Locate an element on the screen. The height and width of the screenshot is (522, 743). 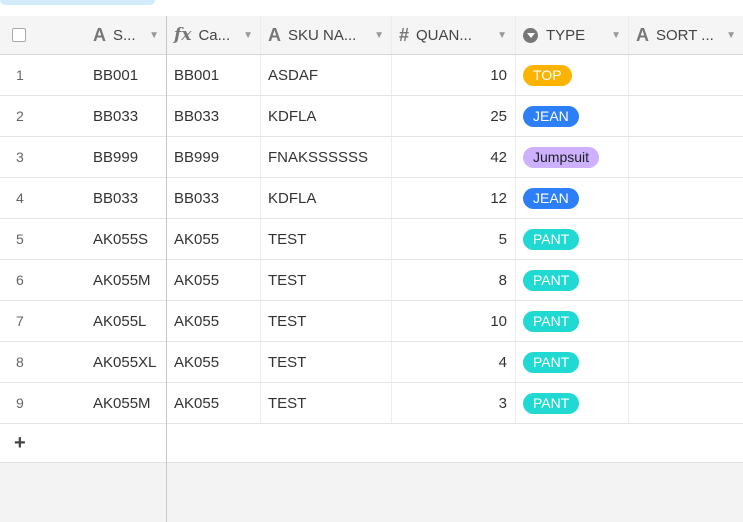
column-header-quantity: # QUAN... ▼ is located at coordinates (453, 35).